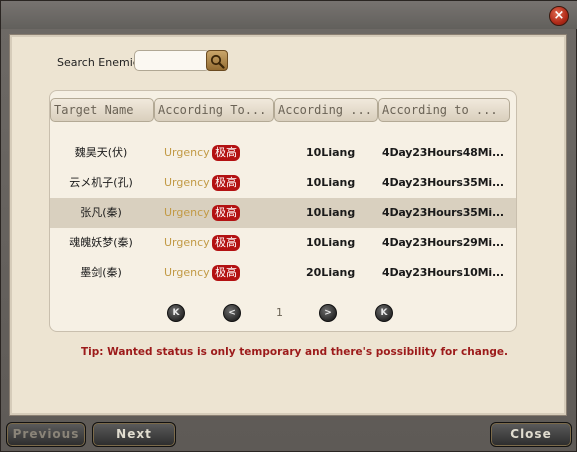 This screenshot has width=577, height=452. I want to click on column-header-target-name: Target Name, so click(102, 110).